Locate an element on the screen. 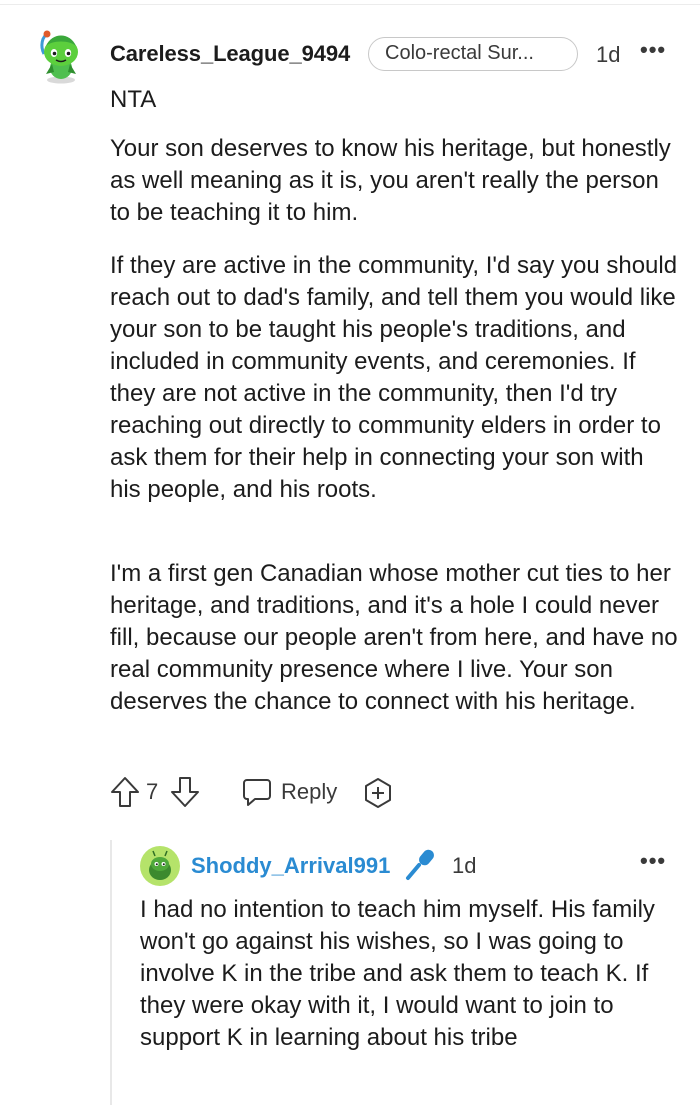 The height and width of the screenshot is (1105, 700). reply-username: Shoddy_Arrival991 is located at coordinates (290, 866).